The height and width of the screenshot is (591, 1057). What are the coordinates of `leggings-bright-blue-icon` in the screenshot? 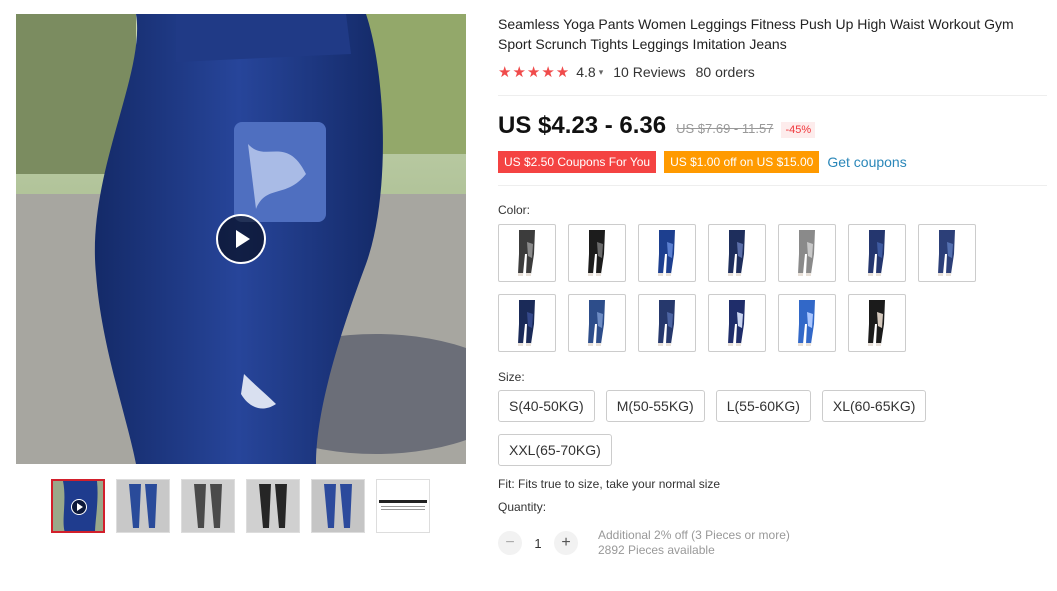 It's located at (806, 323).